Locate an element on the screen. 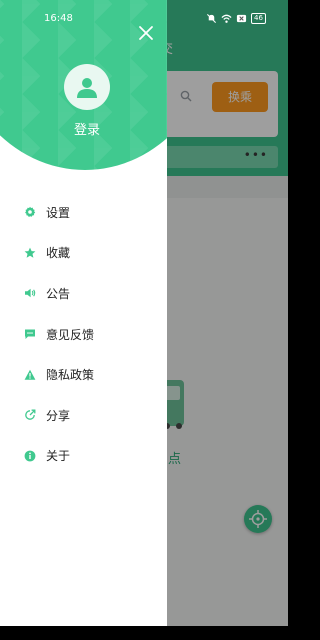  speaker-icon is located at coordinates (30, 293).